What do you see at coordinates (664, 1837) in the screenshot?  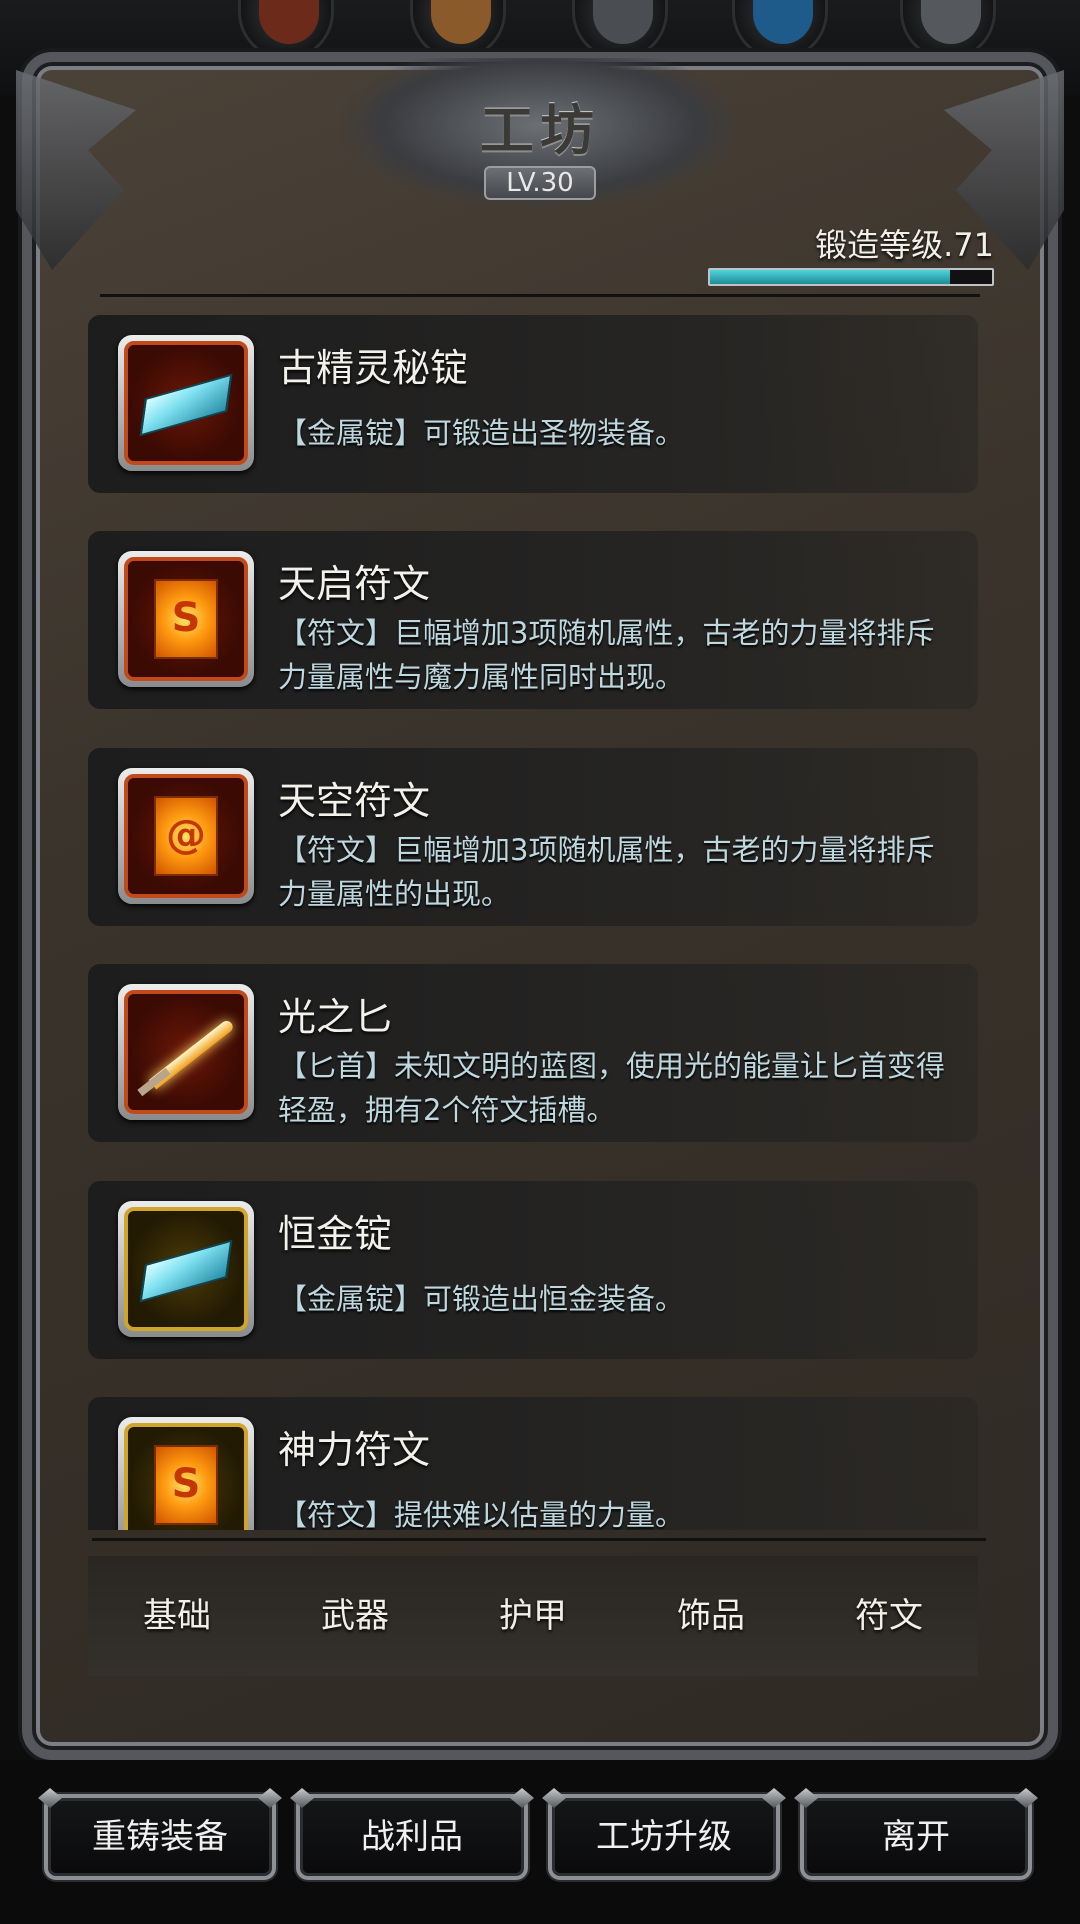 I see `workshop-upgrade-button: 工坊升级` at bounding box center [664, 1837].